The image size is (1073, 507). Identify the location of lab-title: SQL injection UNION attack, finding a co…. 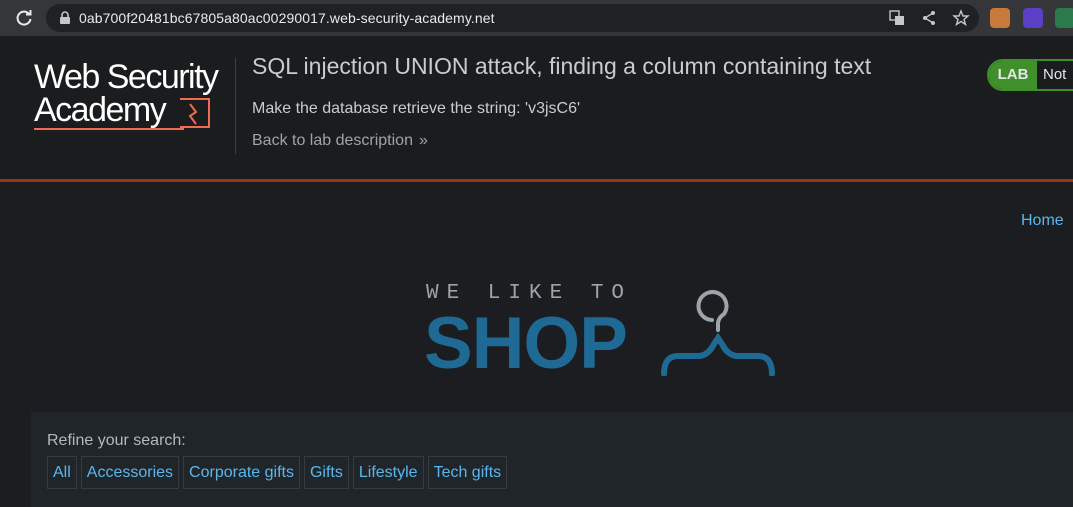
(562, 66).